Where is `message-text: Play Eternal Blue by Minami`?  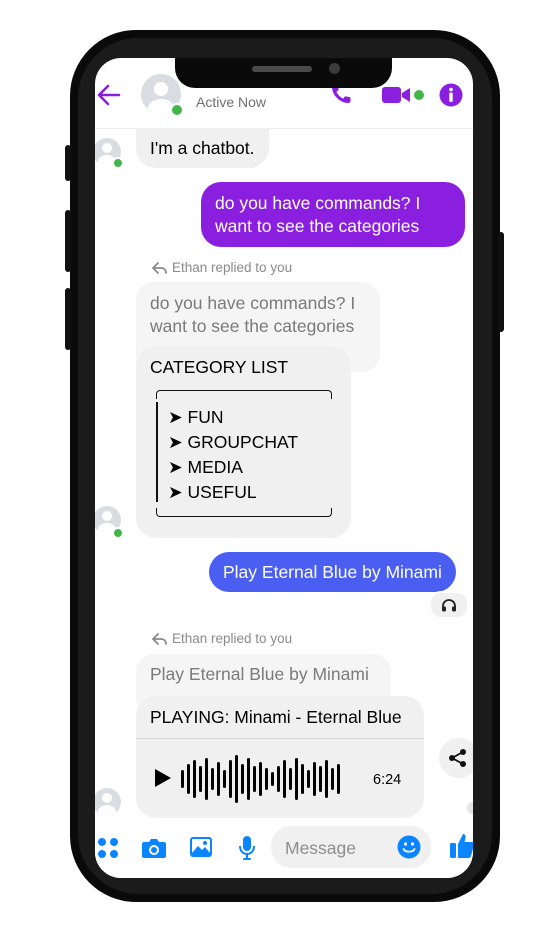 message-text: Play Eternal Blue by Minami is located at coordinates (332, 571).